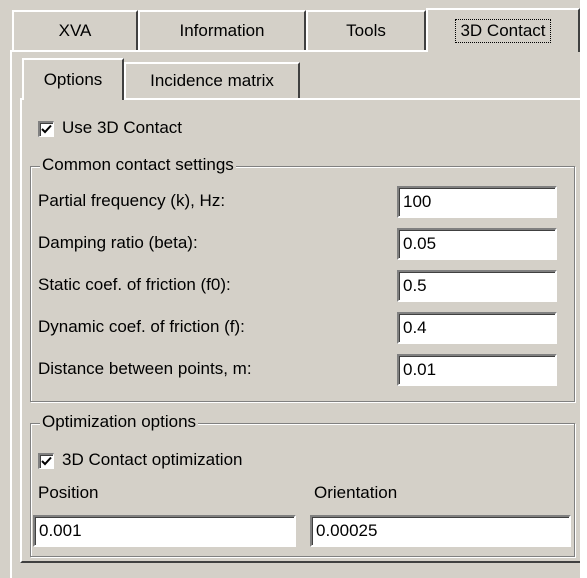 The image size is (587, 578). I want to click on tab-xva-label: XVA, so click(75, 30).